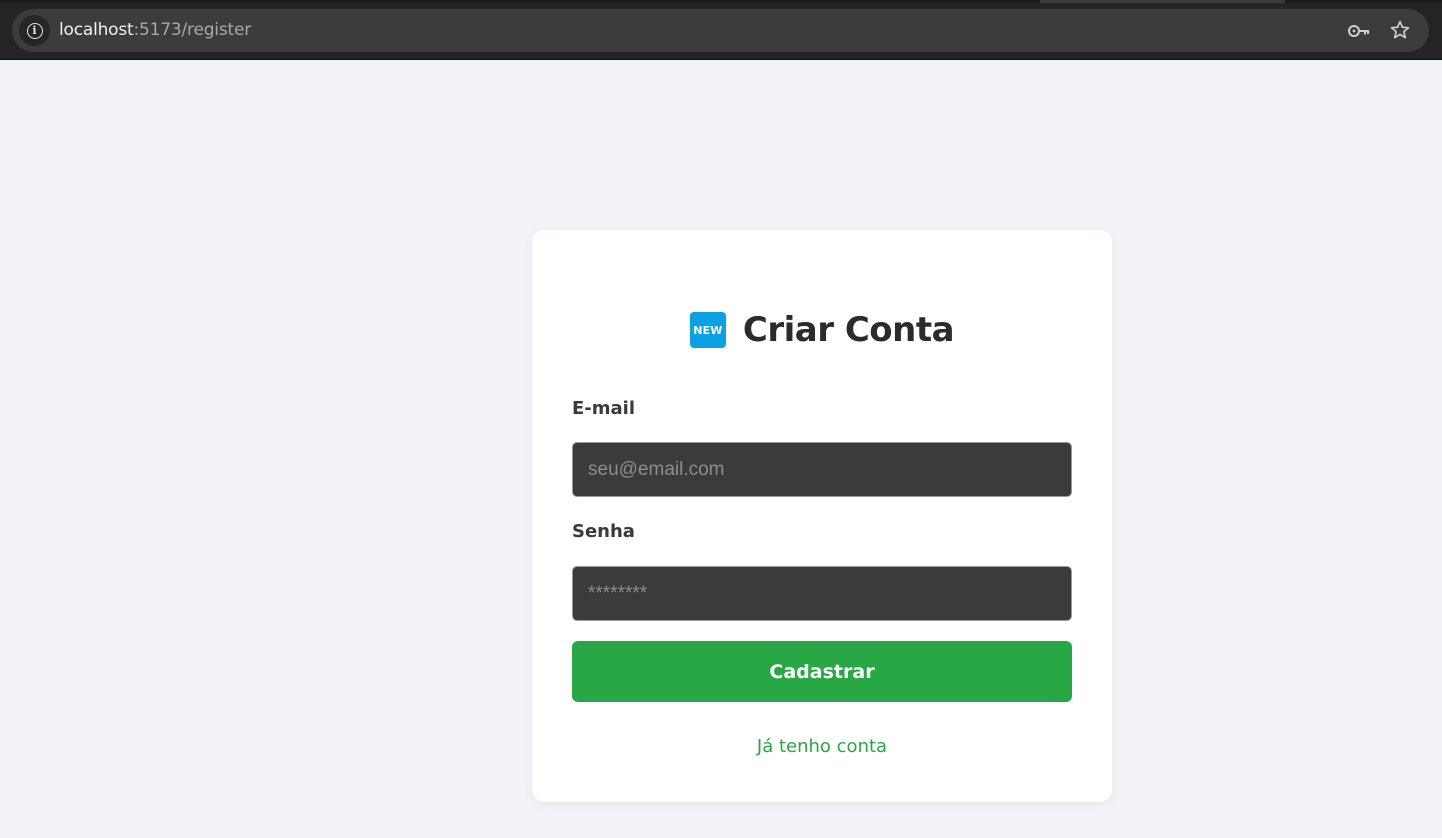  I want to click on star-icon, so click(1400, 30).